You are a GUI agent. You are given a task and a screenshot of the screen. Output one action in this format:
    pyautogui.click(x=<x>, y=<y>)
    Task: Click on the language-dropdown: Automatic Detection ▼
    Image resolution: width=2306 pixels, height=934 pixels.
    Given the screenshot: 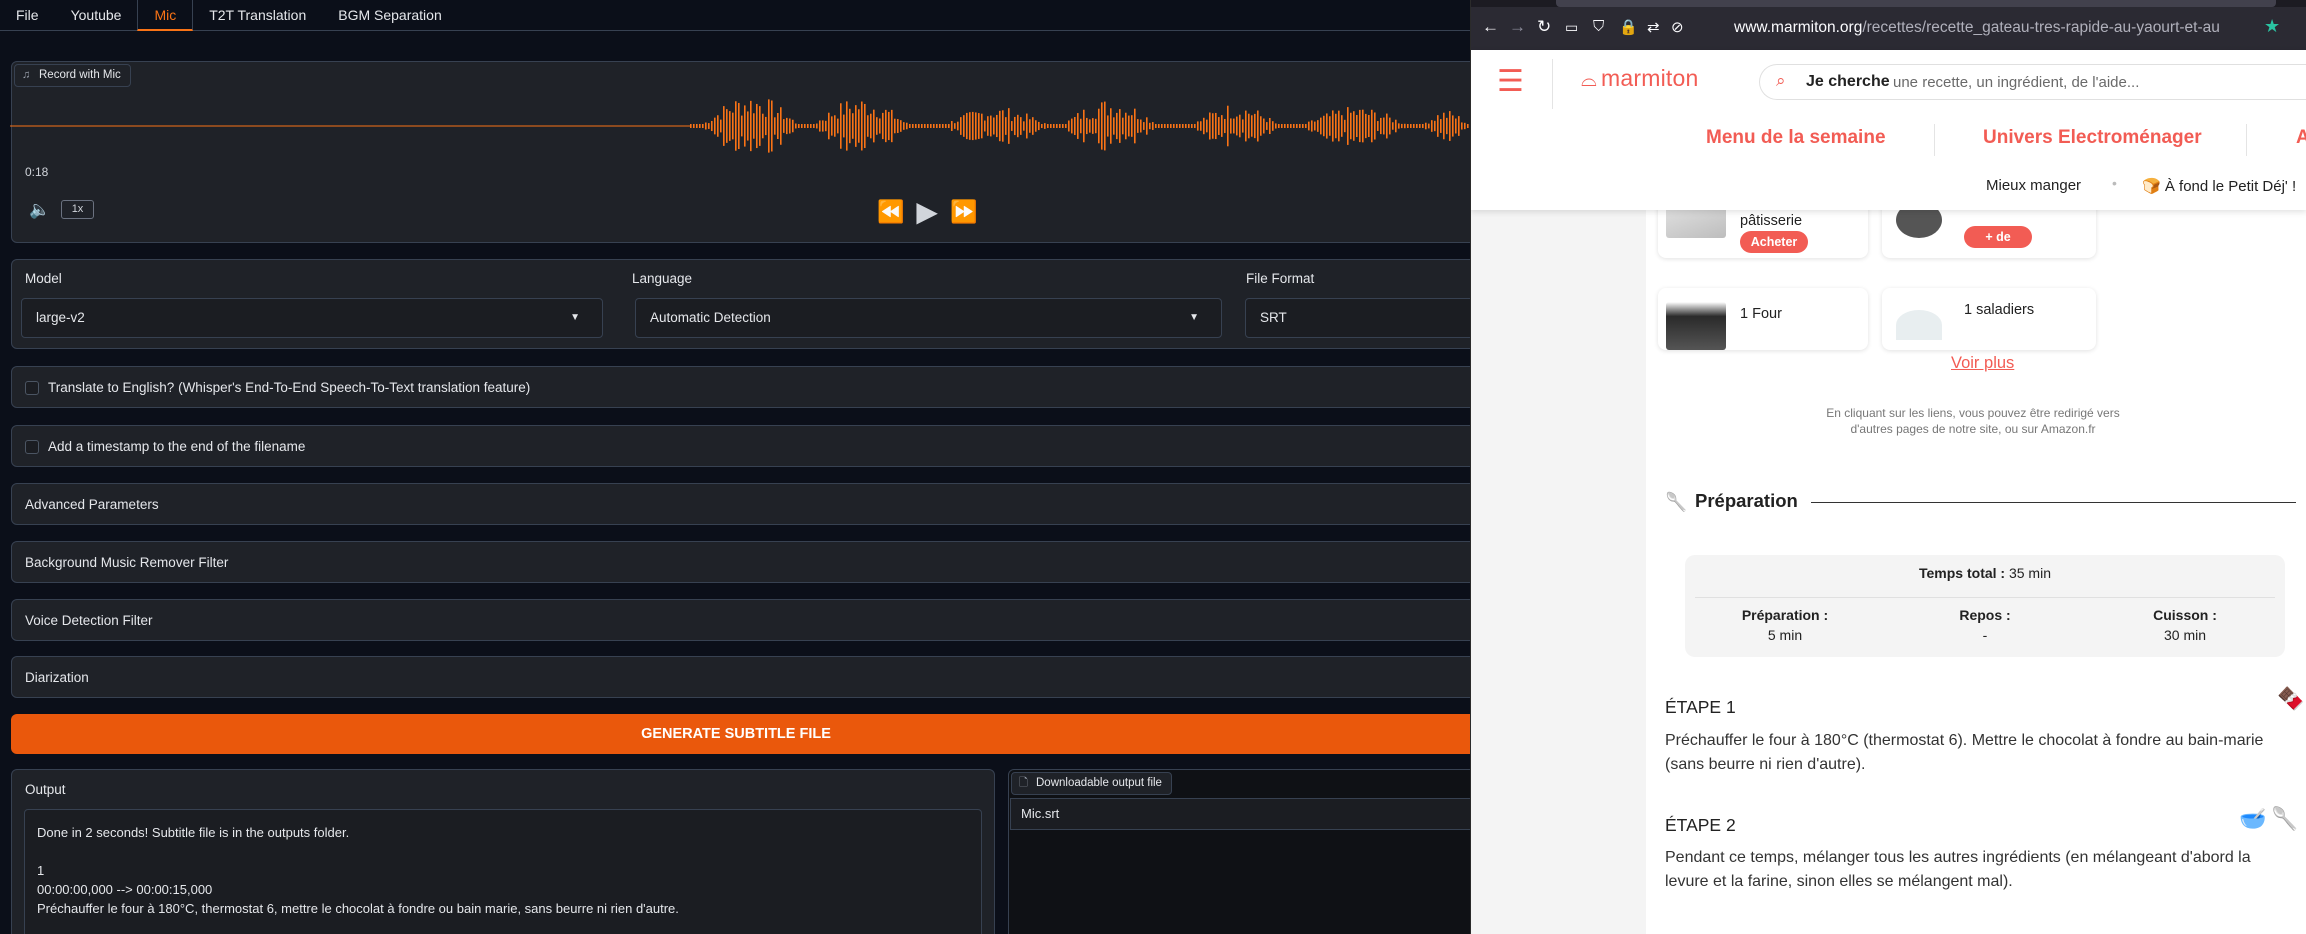 What is the action you would take?
    pyautogui.click(x=928, y=318)
    